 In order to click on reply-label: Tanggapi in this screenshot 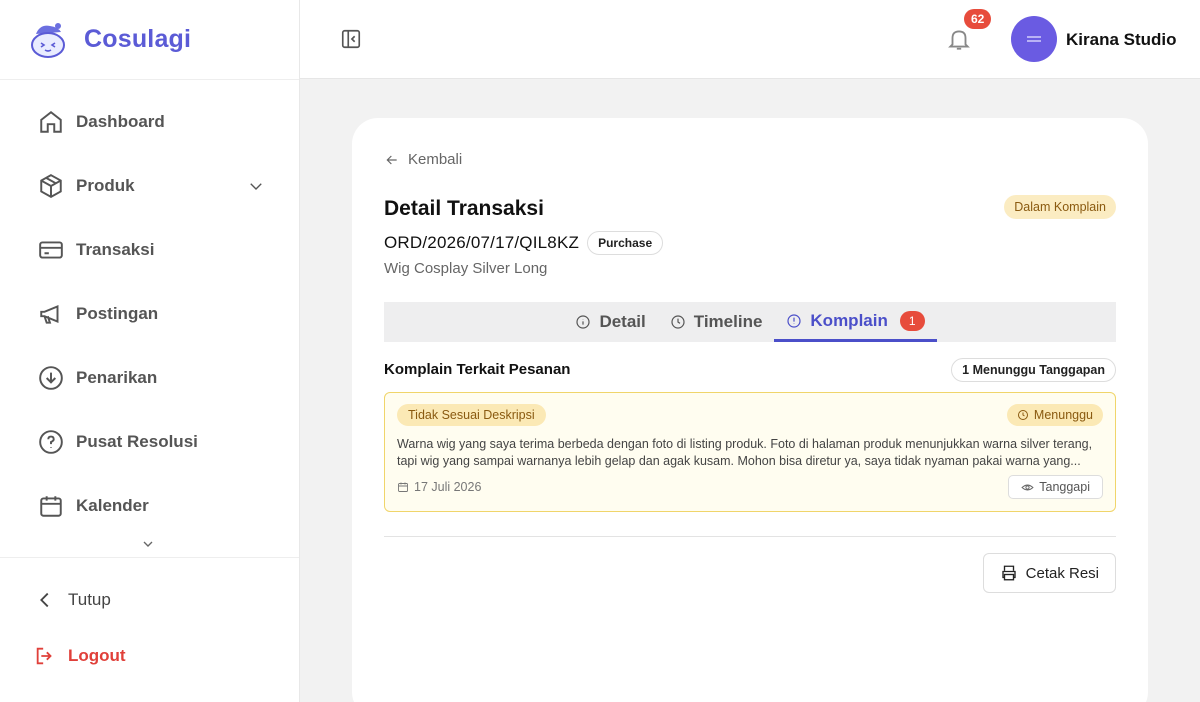, I will do `click(1064, 487)`.